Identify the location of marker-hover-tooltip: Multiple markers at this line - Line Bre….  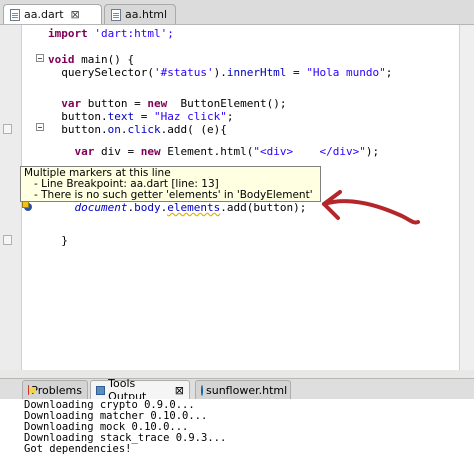
(170, 184).